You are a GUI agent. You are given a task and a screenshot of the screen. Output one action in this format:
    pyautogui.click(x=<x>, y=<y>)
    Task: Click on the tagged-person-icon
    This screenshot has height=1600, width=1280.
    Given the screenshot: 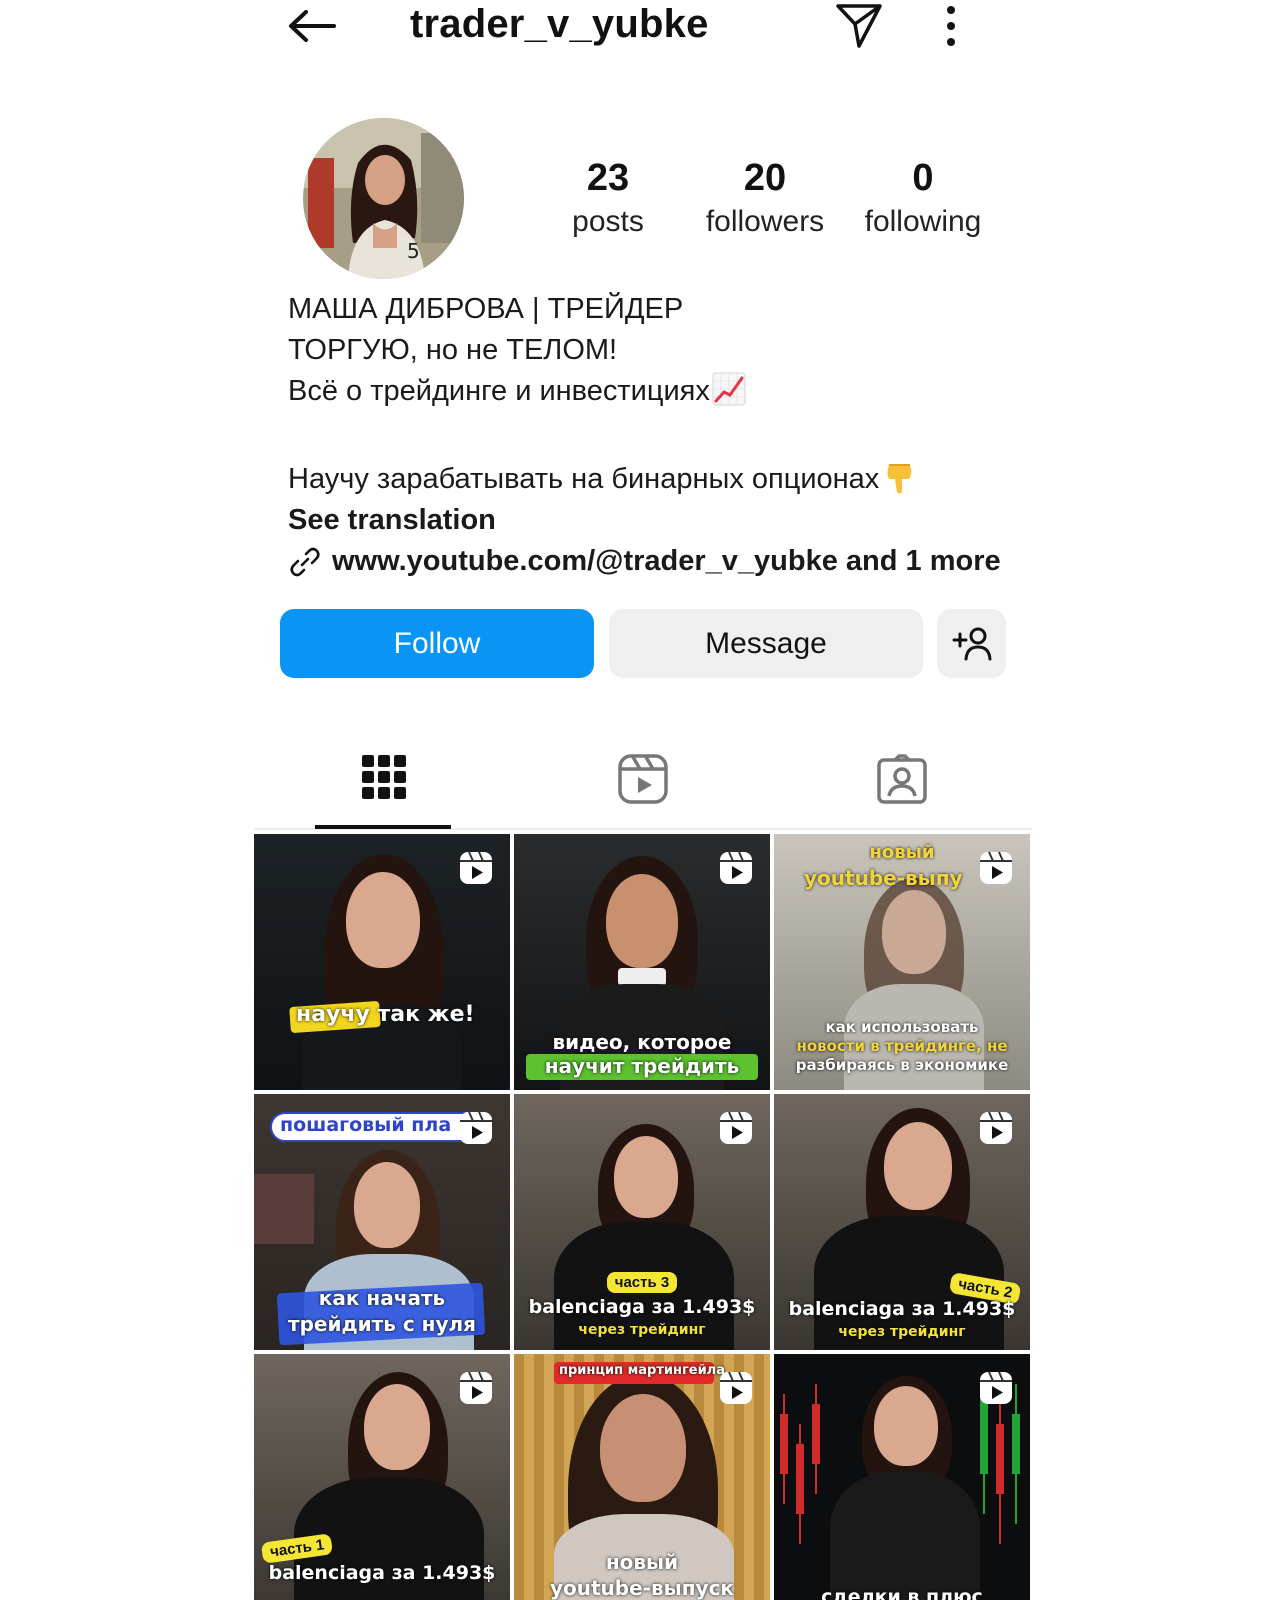 What is the action you would take?
    pyautogui.click(x=901, y=779)
    